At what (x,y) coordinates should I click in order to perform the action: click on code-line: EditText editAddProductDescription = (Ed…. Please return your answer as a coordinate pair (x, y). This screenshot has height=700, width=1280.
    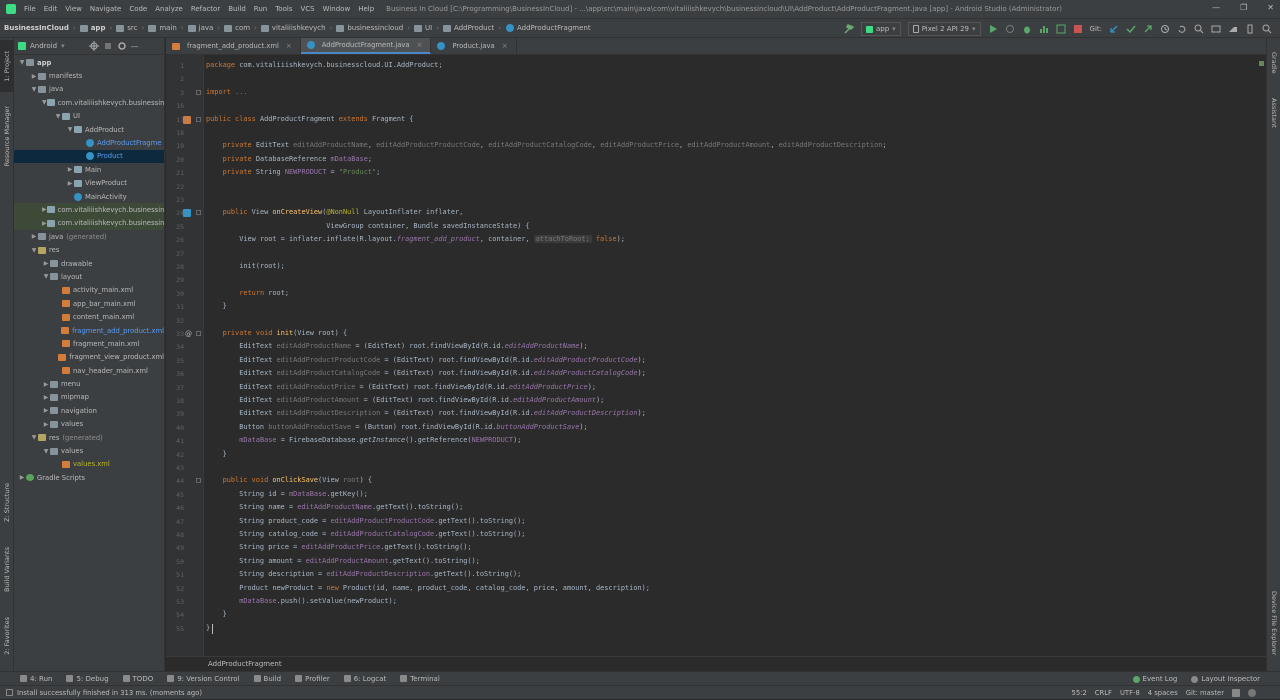
    Looking at the image, I should click on (426, 413).